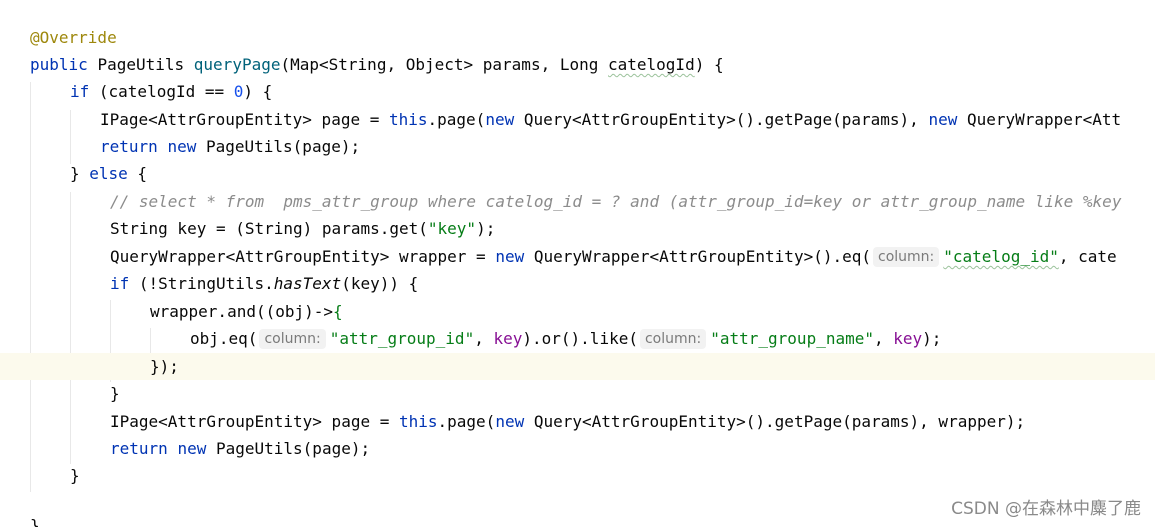 The image size is (1155, 527). I want to click on keyword: else, so click(108, 173).